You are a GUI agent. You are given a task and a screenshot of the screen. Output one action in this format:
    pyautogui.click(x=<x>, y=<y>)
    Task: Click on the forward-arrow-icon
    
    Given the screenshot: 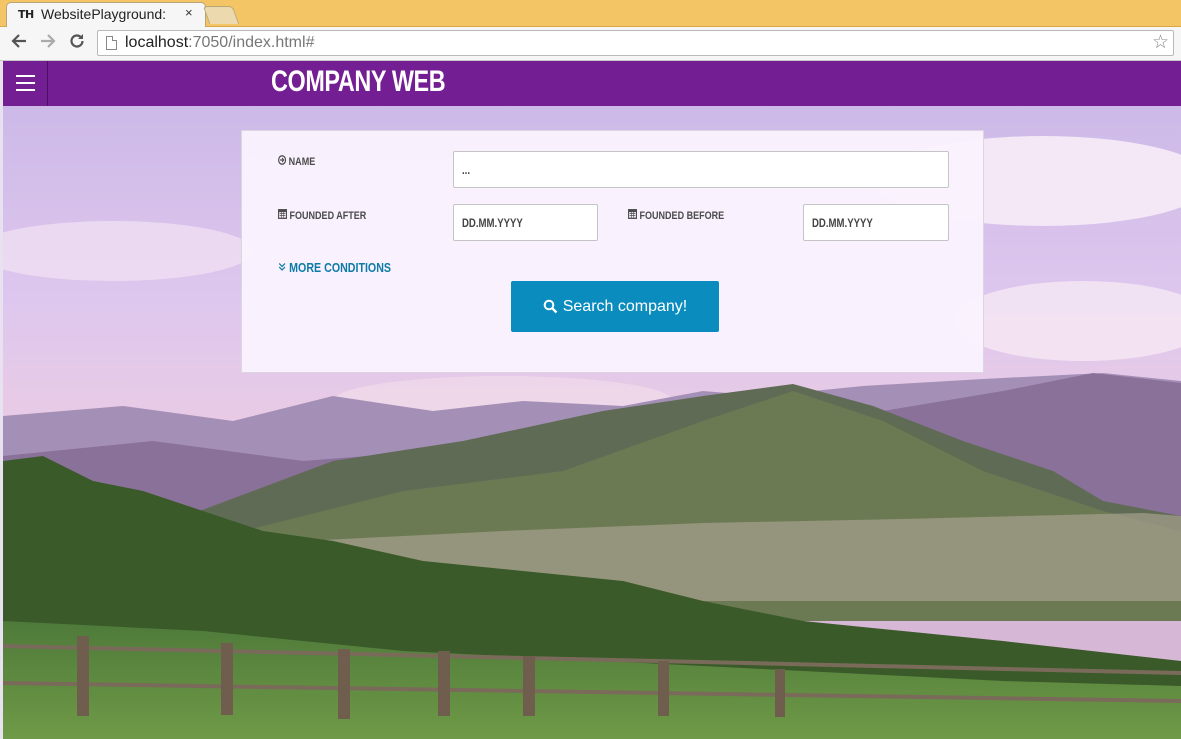 What is the action you would take?
    pyautogui.click(x=48, y=43)
    